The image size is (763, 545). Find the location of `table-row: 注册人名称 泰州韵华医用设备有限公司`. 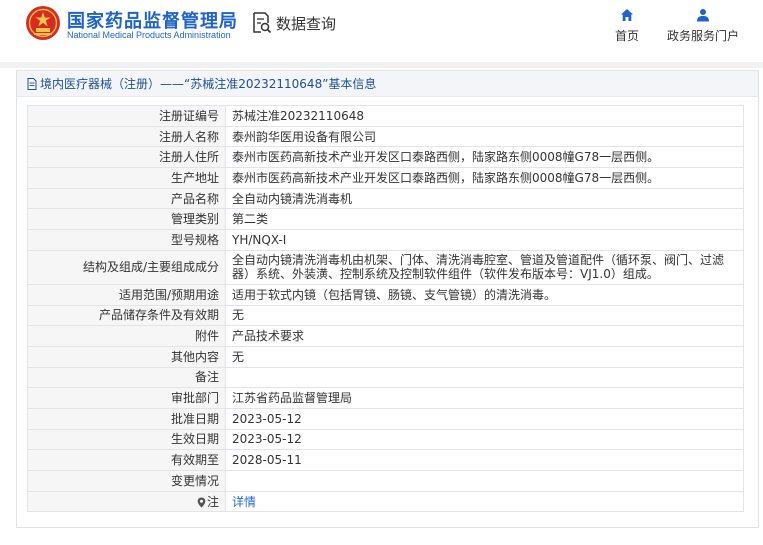

table-row: 注册人名称 泰州韵华医用设备有限公司 is located at coordinates (385, 136).